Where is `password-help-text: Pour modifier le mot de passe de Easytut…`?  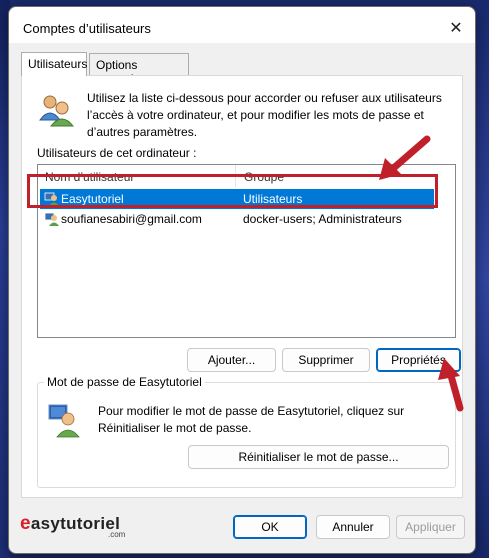
password-help-text: Pour modifier le mot de passe de Easytut… is located at coordinates (251, 419).